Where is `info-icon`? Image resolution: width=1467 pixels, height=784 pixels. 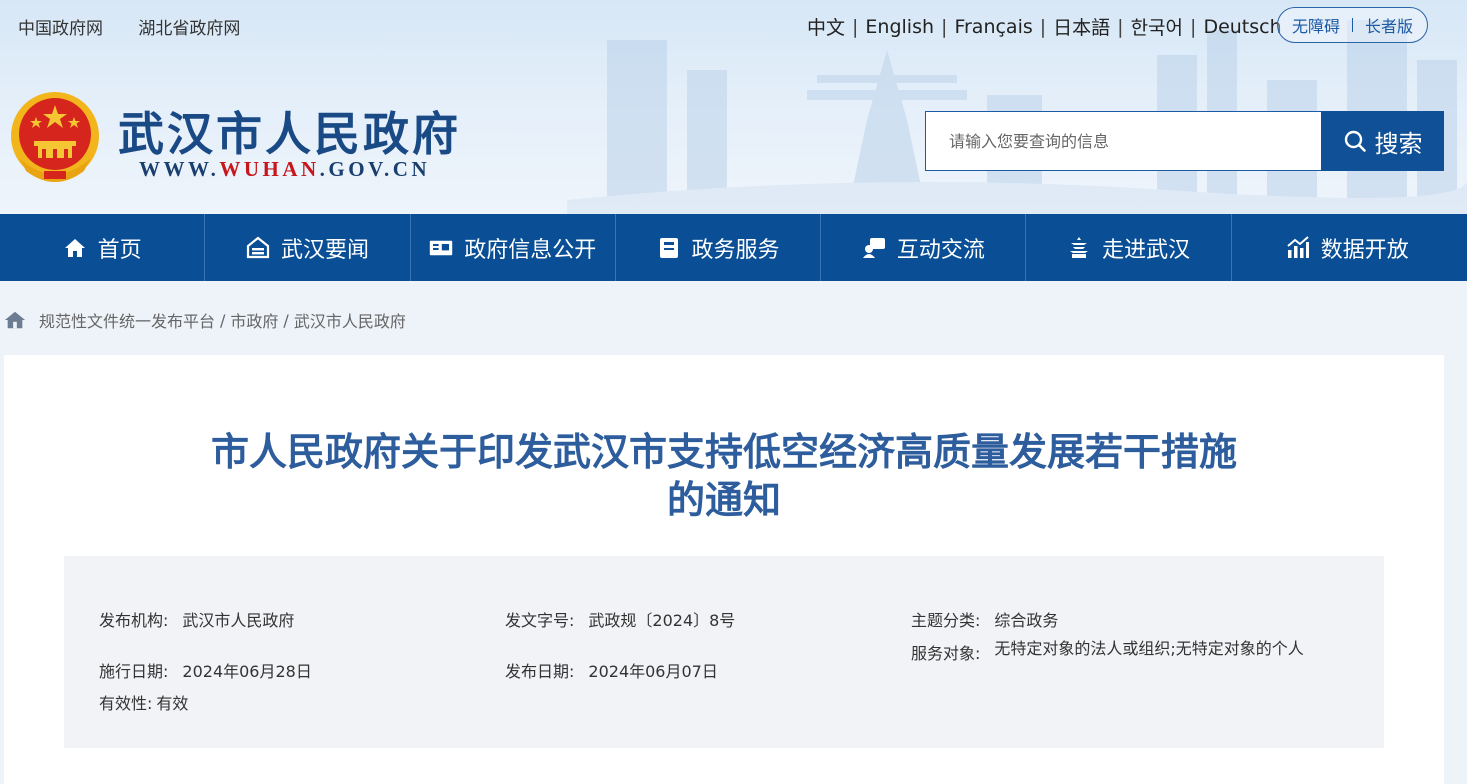
info-icon is located at coordinates (441, 247).